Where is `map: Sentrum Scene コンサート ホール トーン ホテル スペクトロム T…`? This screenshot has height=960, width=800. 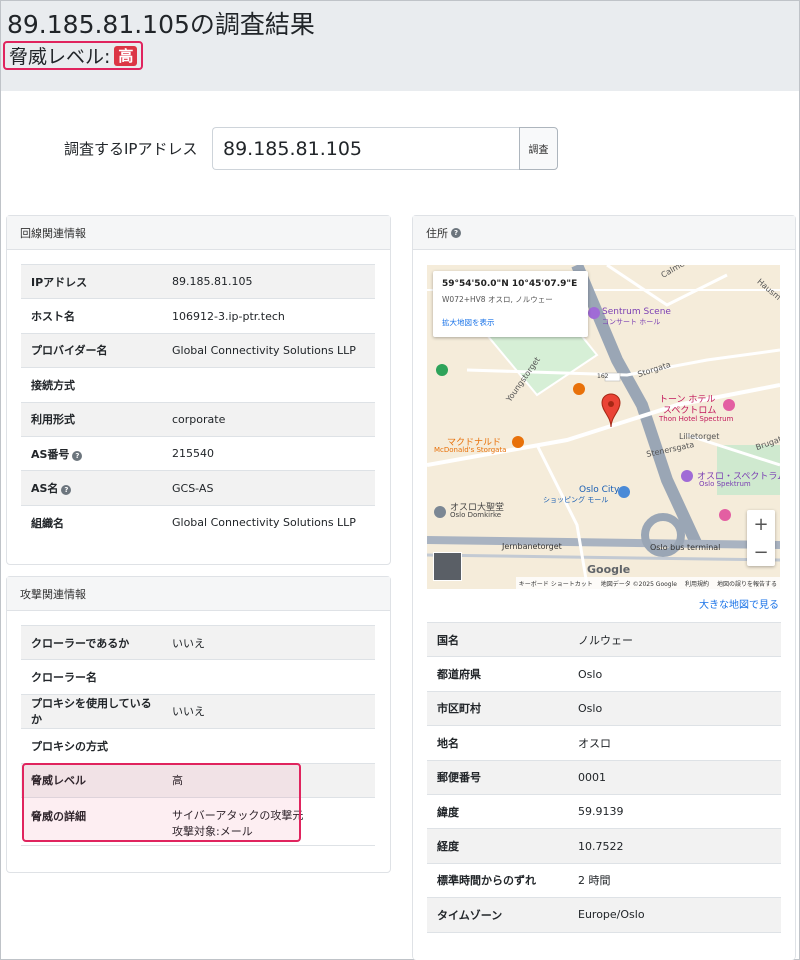
map: Sentrum Scene コンサート ホール トーン ホテル スペクトロム T… is located at coordinates (603, 427).